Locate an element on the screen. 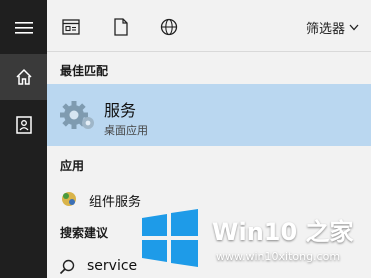 The width and height of the screenshot is (371, 278). best-match-title: 服务 is located at coordinates (120, 110).